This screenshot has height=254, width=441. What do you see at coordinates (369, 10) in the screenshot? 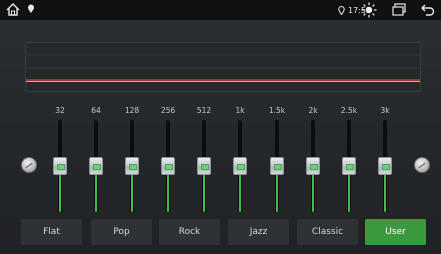
I see `brightness-icon` at bounding box center [369, 10].